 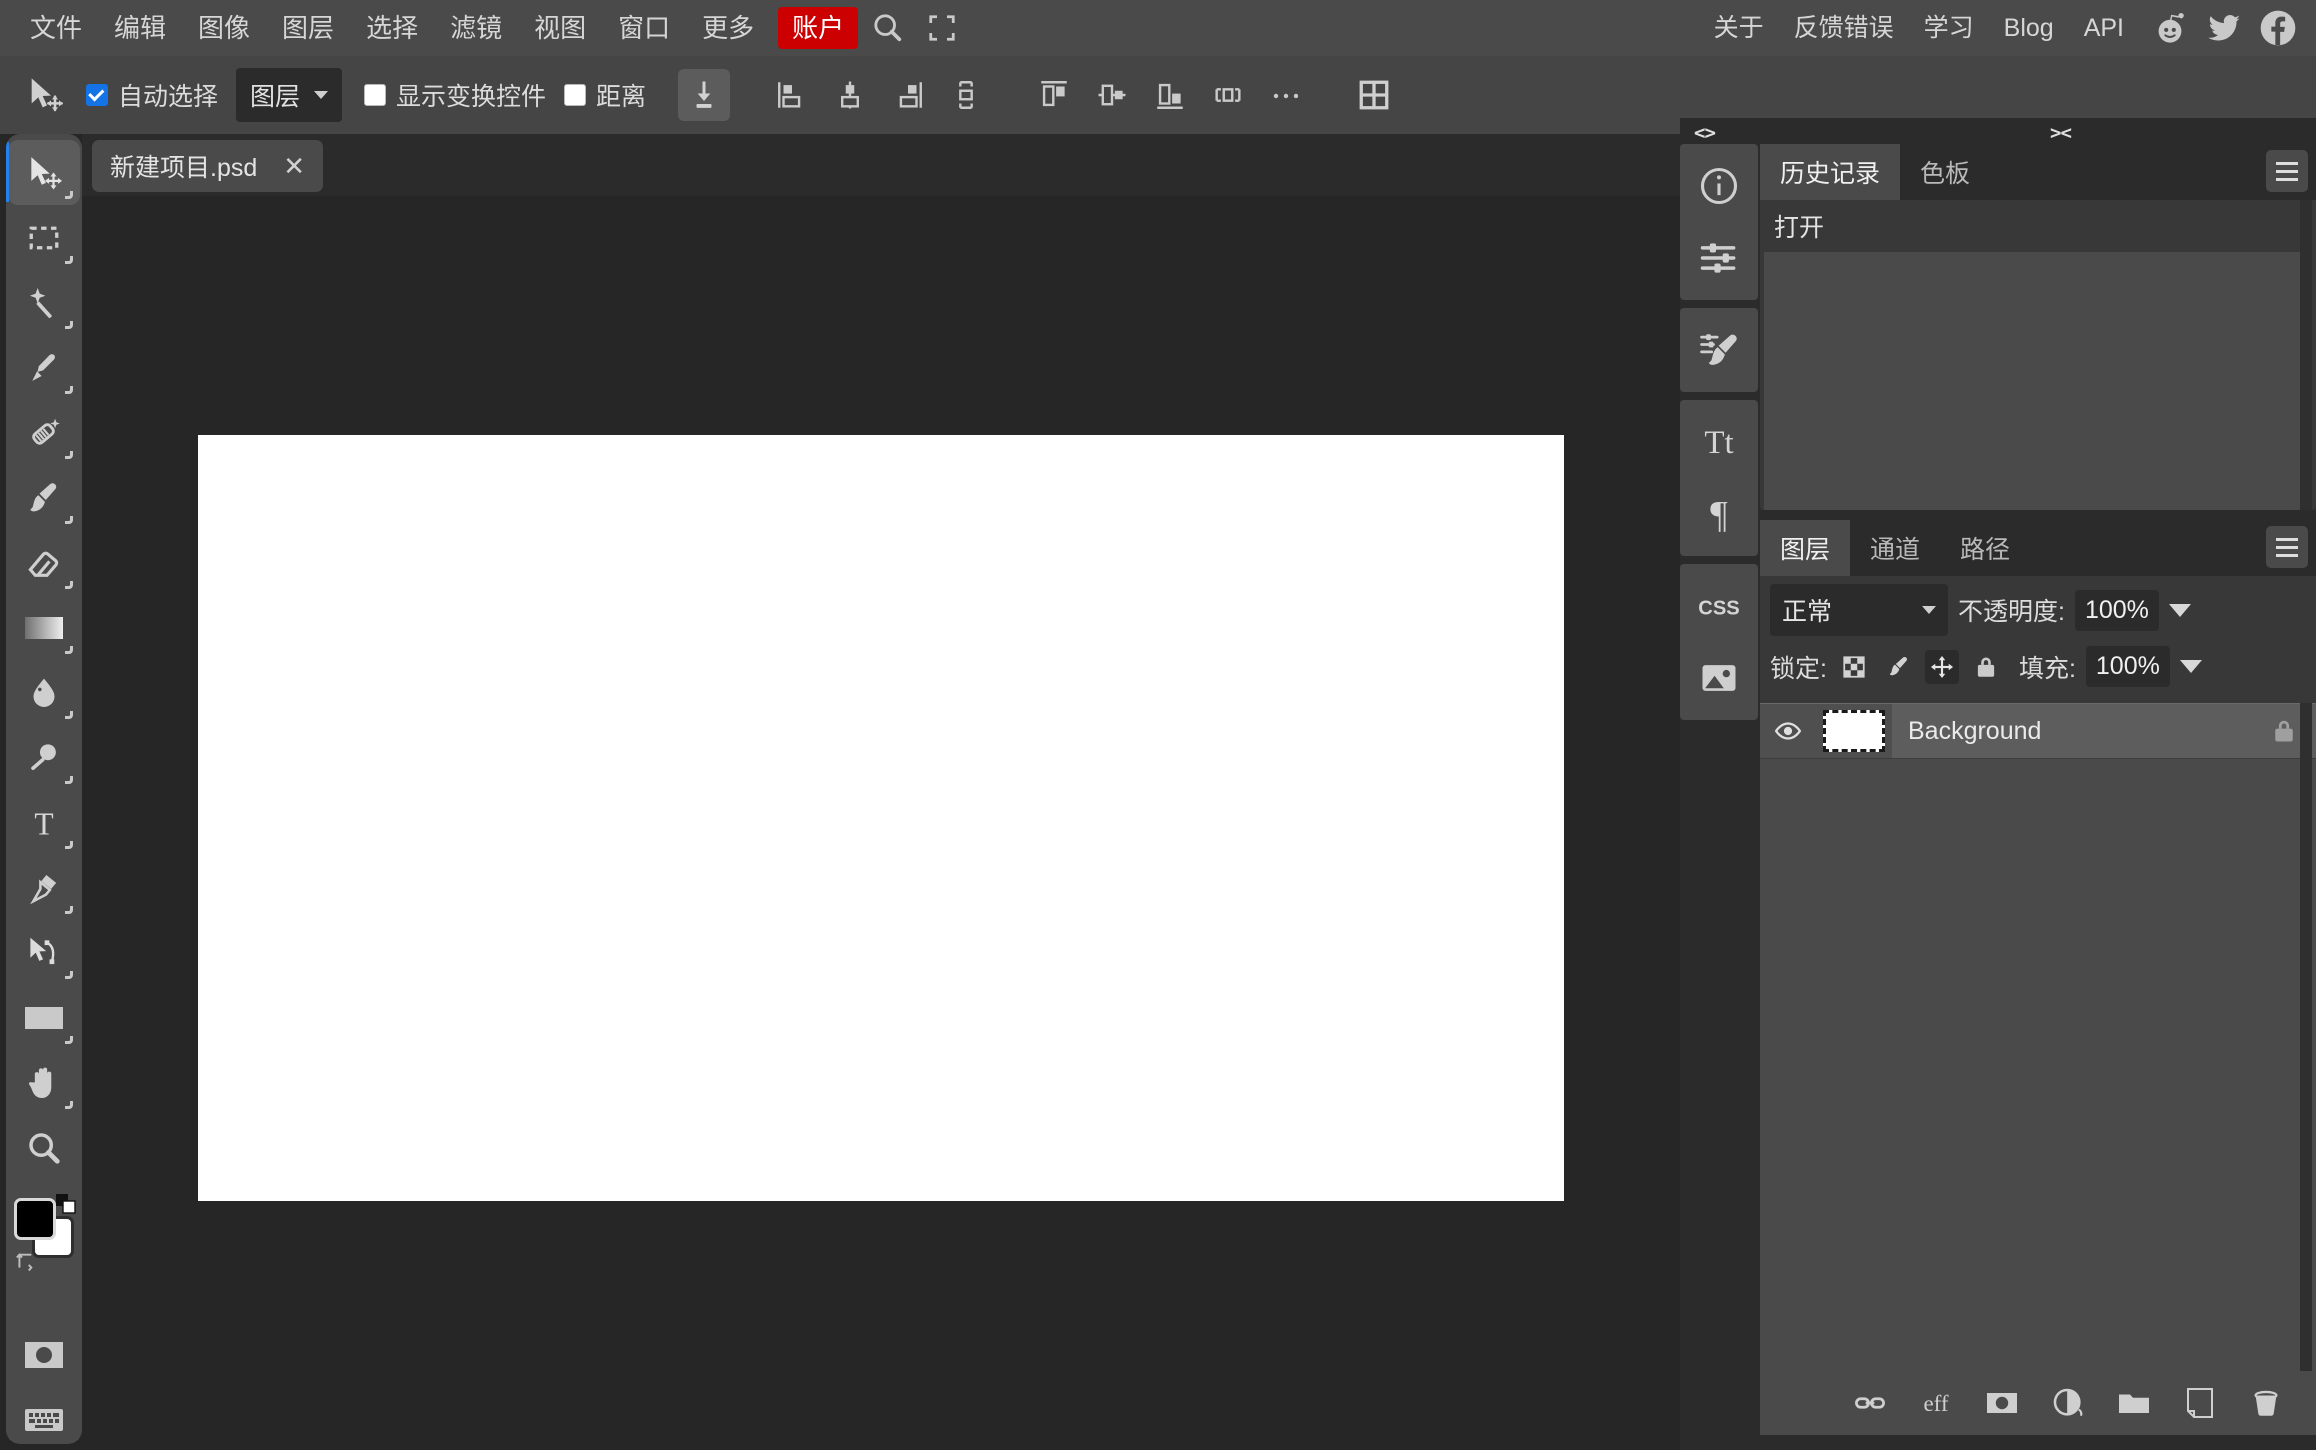 I want to click on image-panel-icon, so click(x=1719, y=678).